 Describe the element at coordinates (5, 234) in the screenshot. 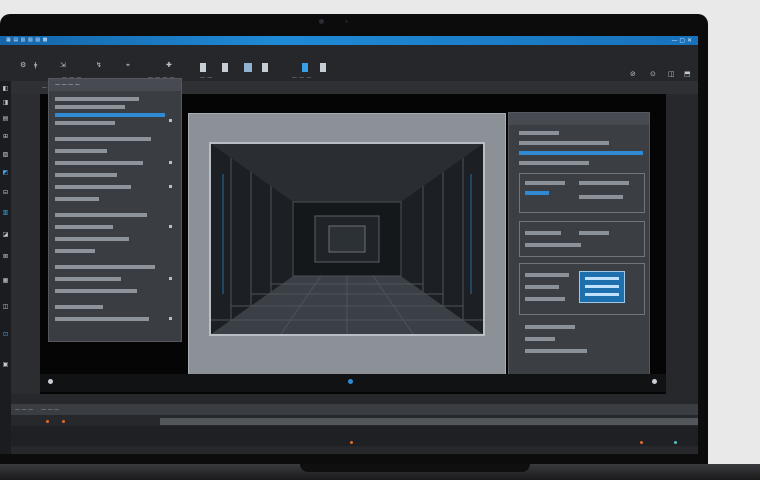

I see `tool-strip-icon: ◪` at that location.